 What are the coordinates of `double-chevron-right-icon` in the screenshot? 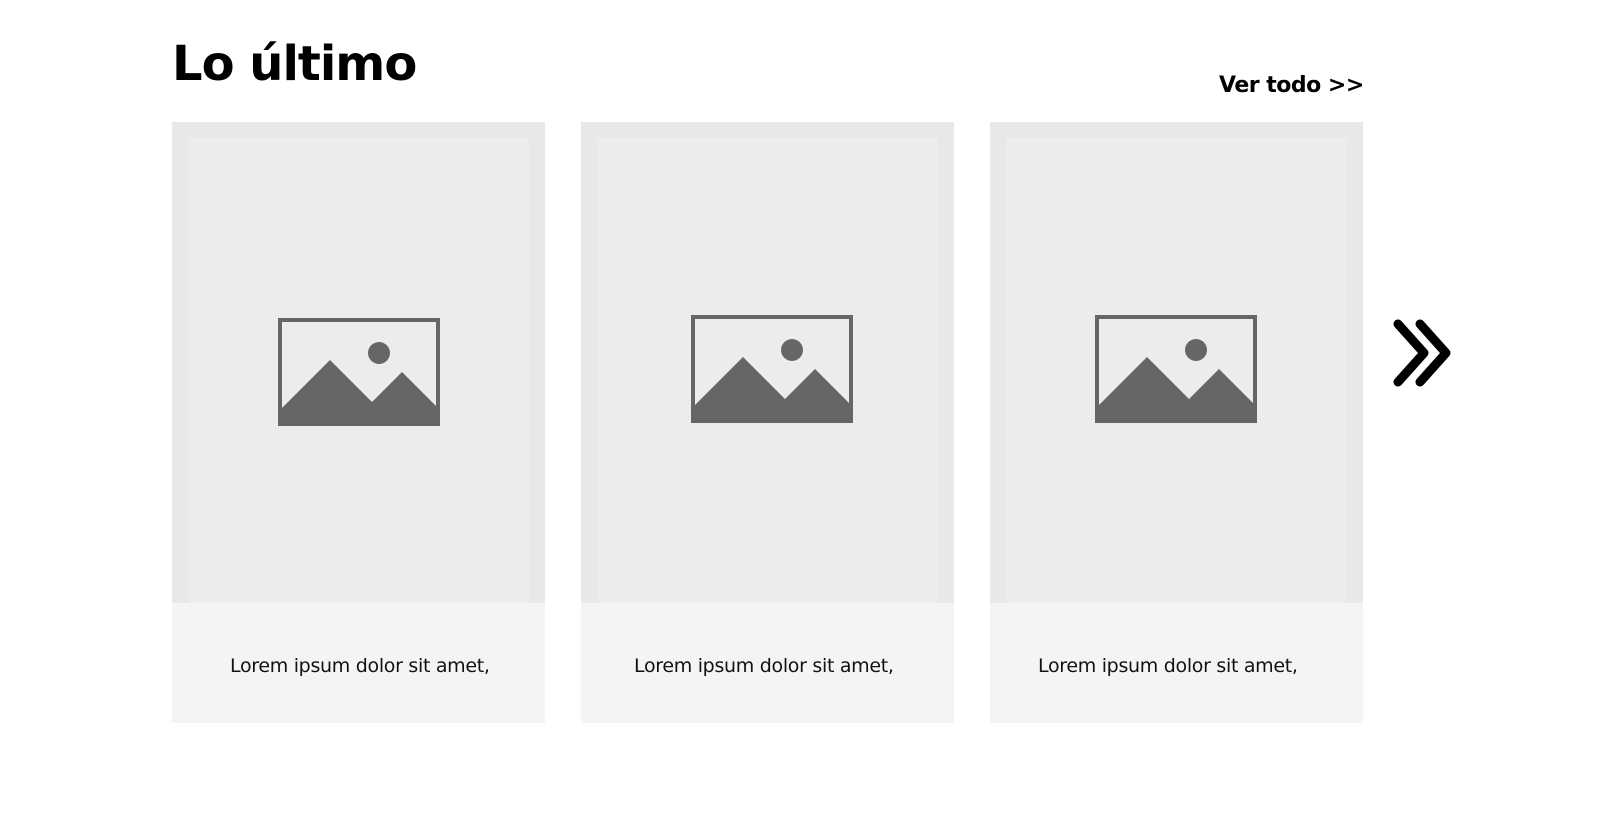 It's located at (1423, 353).